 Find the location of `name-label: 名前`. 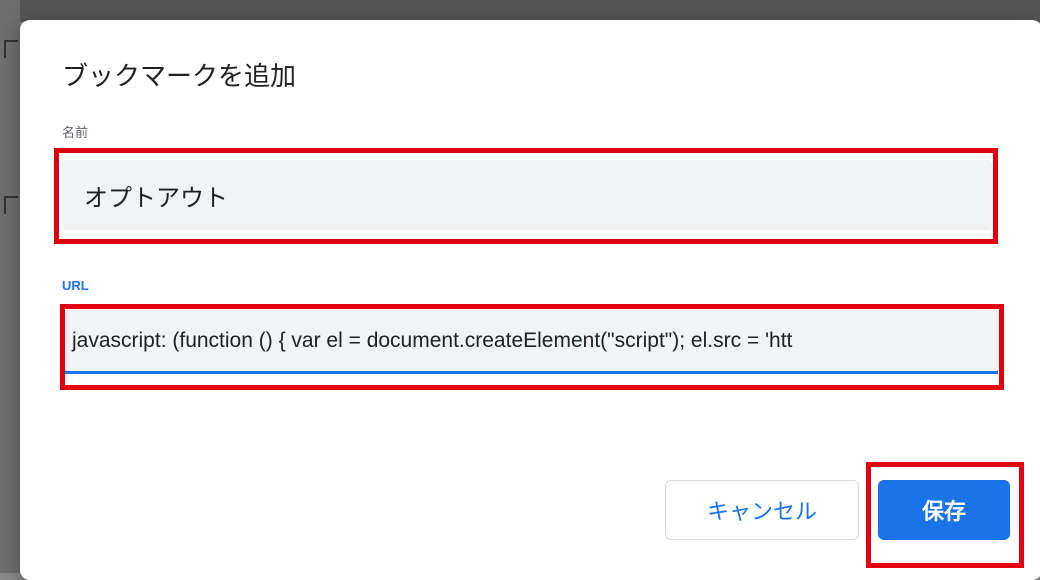

name-label: 名前 is located at coordinates (75, 133).